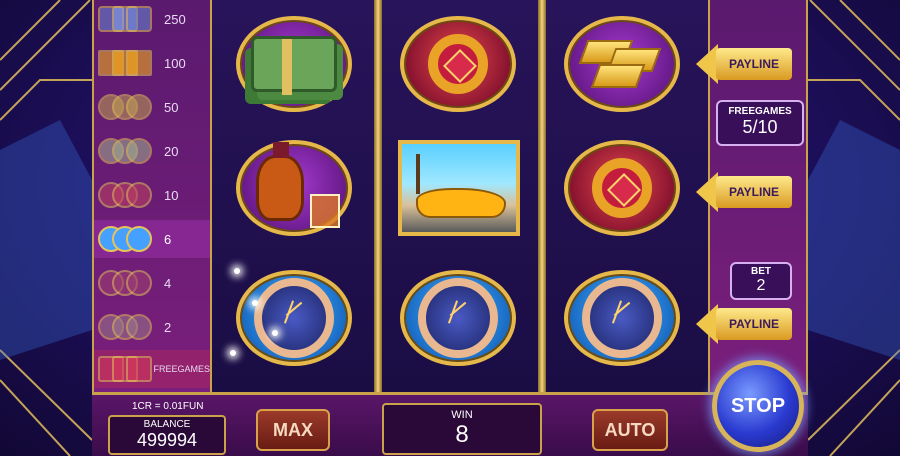  Describe the element at coordinates (168, 327) in the screenshot. I see `paytable-value: 2` at that location.